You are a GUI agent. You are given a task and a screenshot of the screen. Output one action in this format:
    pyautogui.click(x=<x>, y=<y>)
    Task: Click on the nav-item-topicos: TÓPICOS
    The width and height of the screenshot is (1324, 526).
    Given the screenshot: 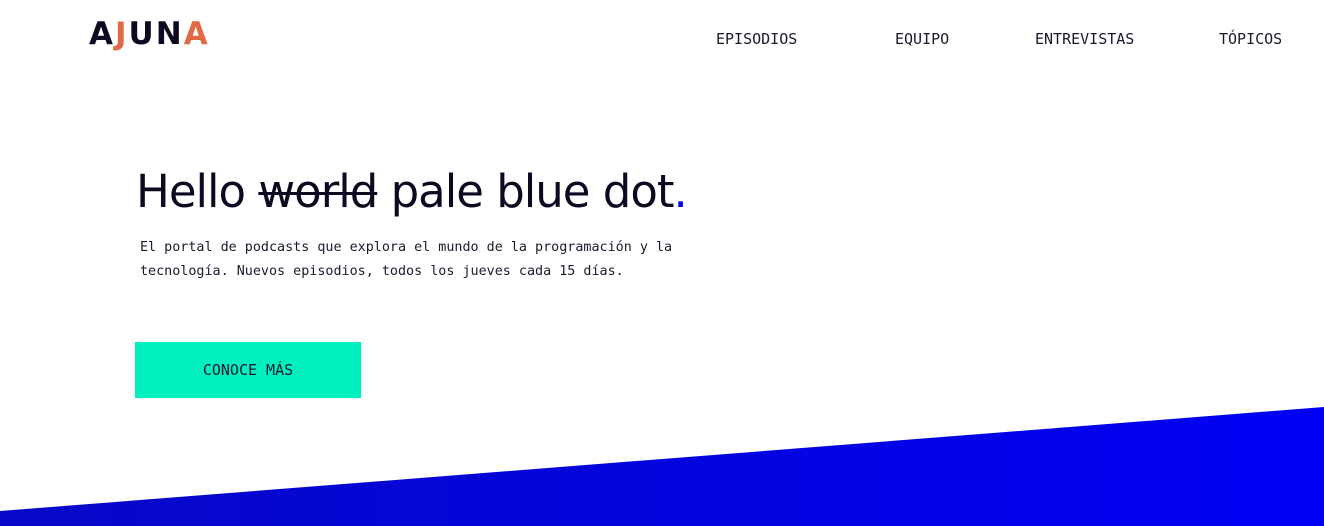 What is the action you would take?
    pyautogui.click(x=1250, y=39)
    